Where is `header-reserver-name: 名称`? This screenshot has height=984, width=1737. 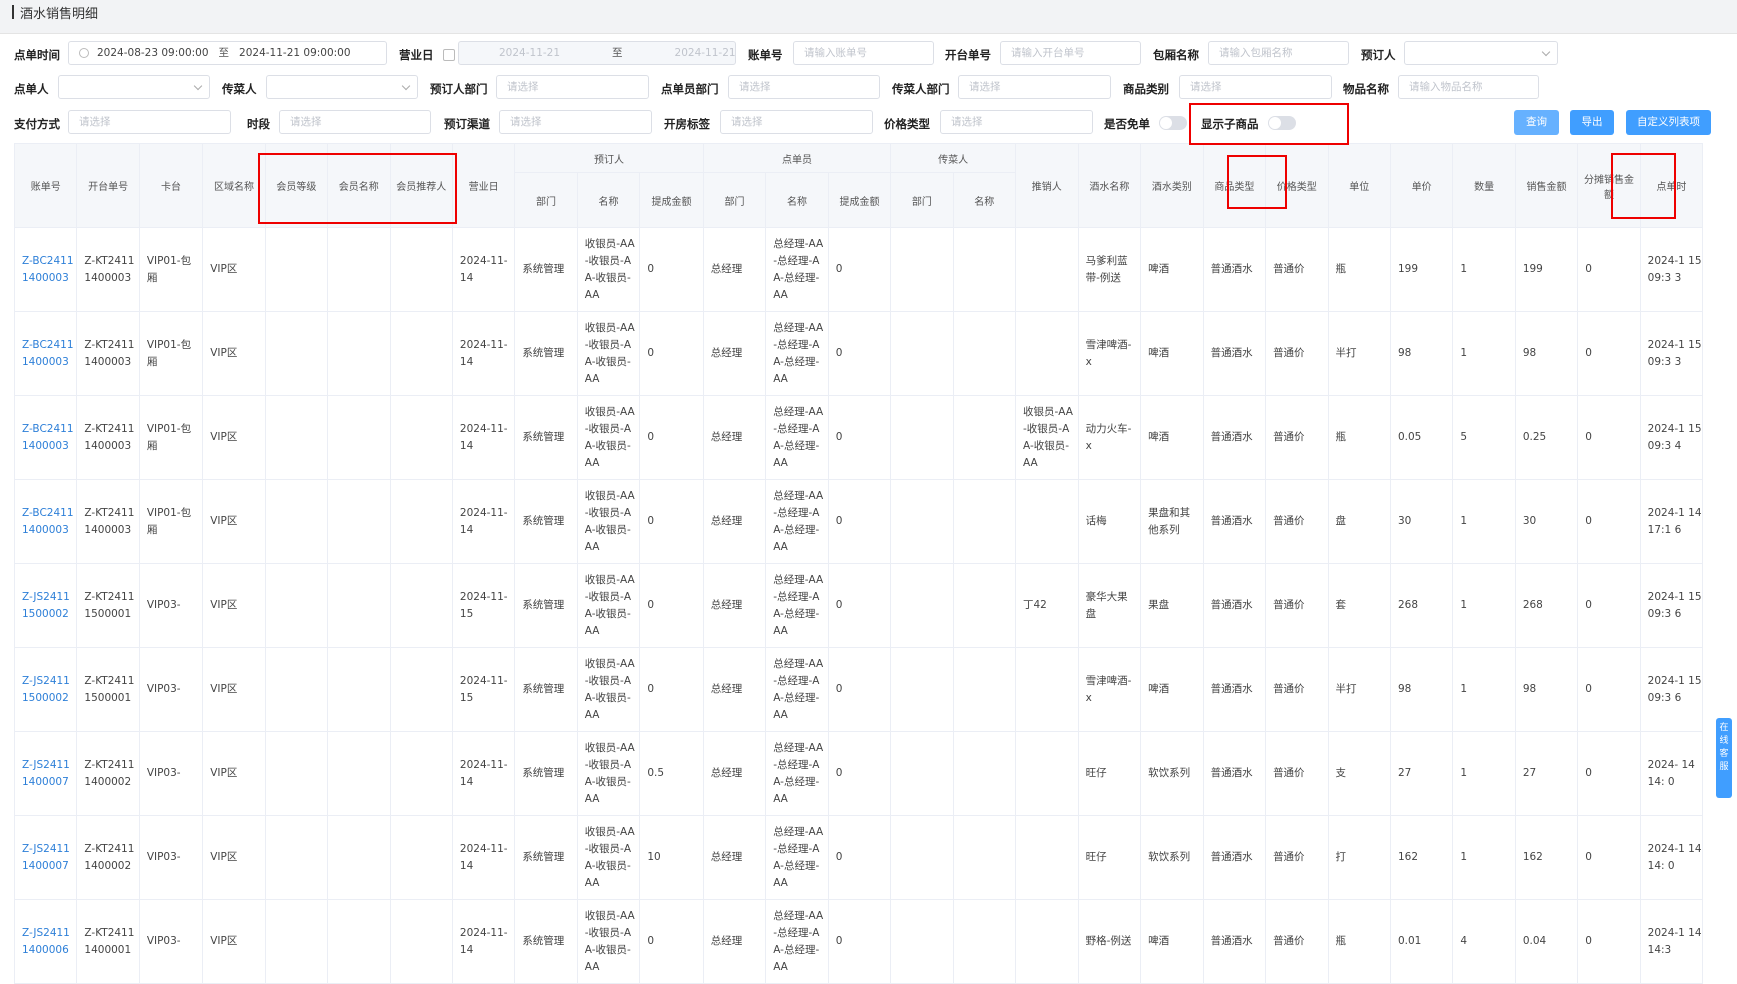
header-reserver-name: 名称 is located at coordinates (608, 200).